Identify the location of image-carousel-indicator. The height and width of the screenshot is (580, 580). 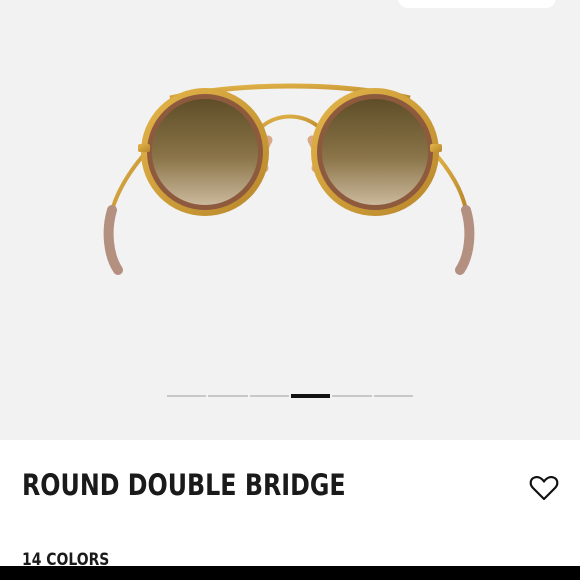
(290, 396).